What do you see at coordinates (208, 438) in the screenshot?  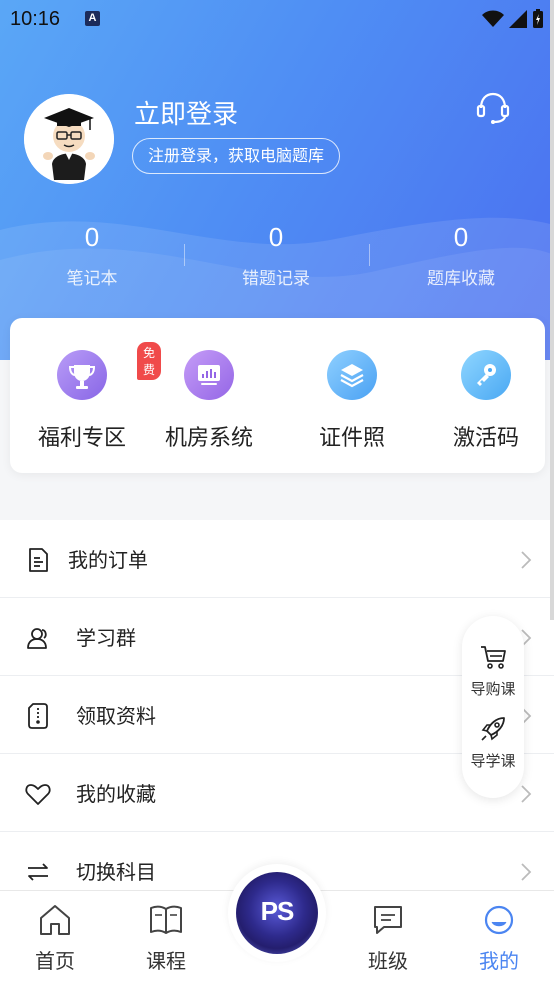 I see `quick-lab-system-label: 机房系统` at bounding box center [208, 438].